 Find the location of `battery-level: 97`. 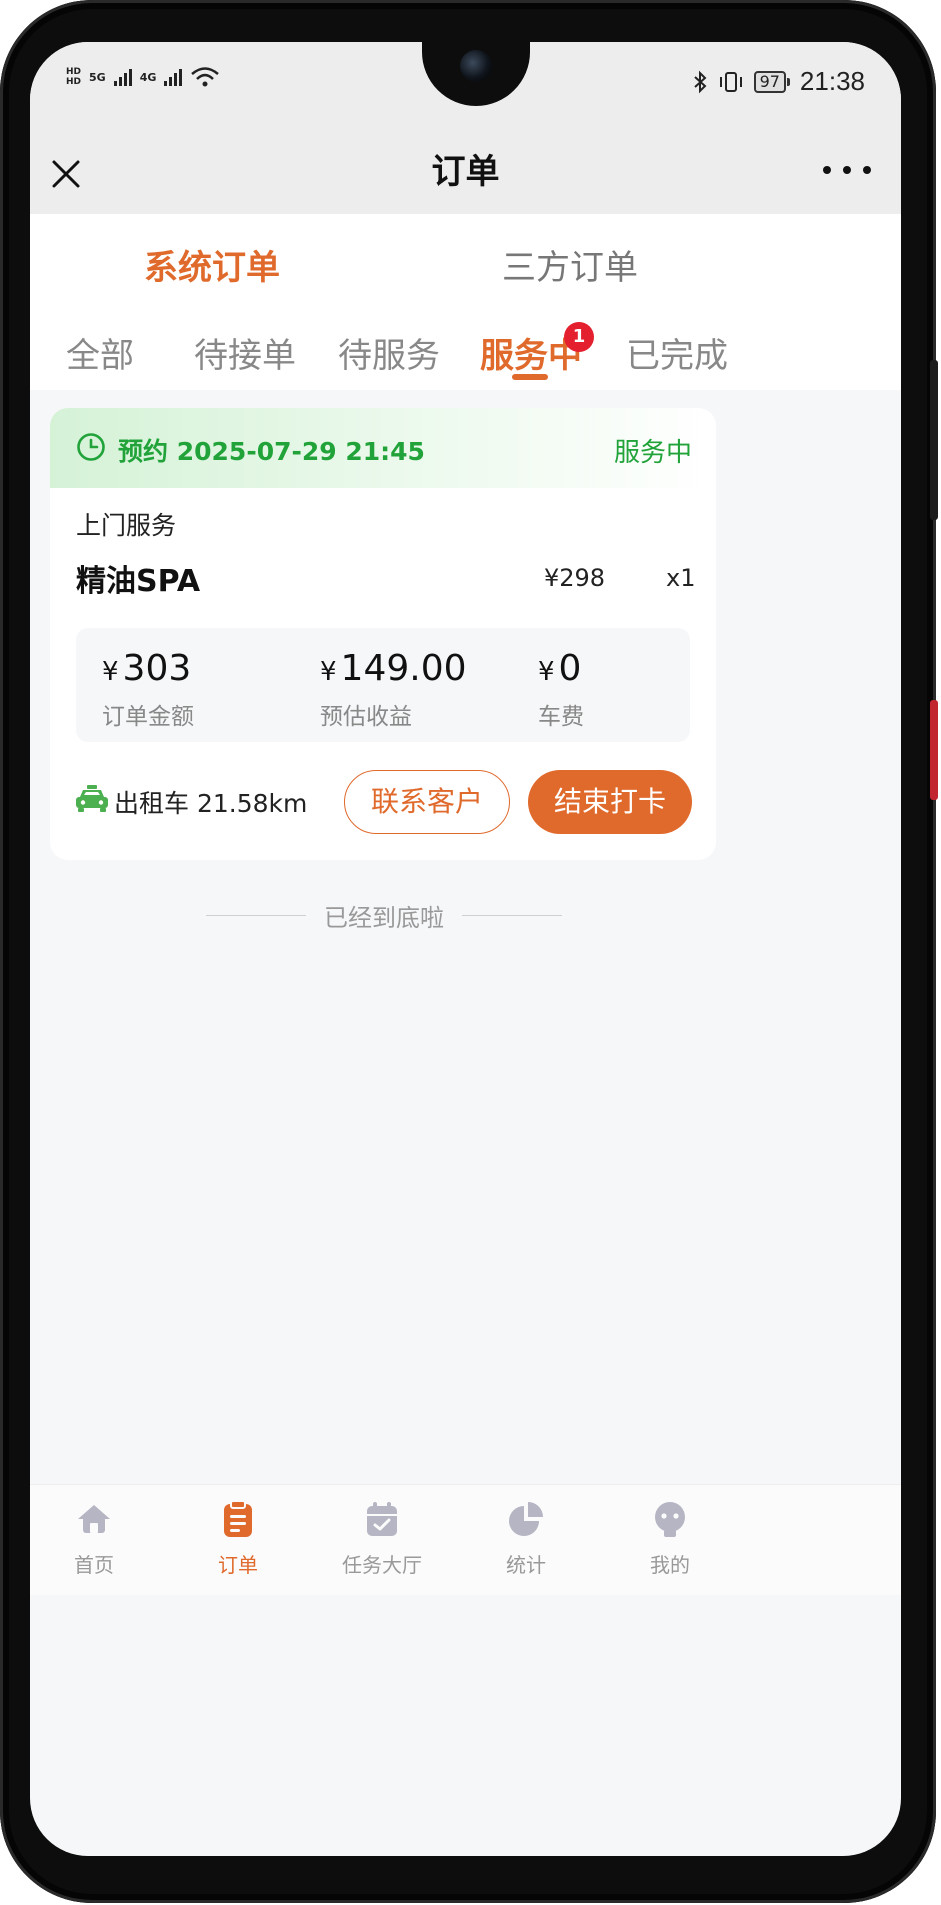

battery-level: 97 is located at coordinates (769, 81).